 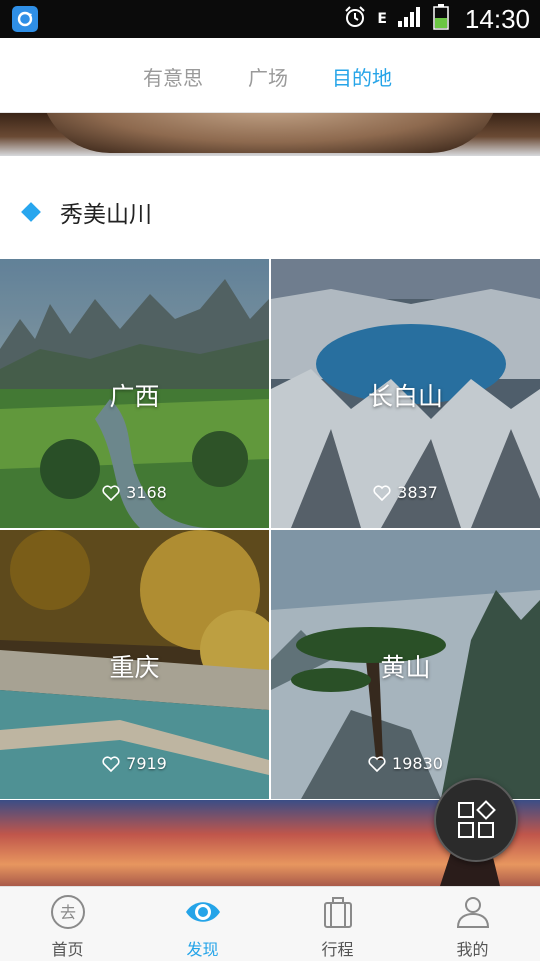 What do you see at coordinates (31, 212) in the screenshot?
I see `diamond-icon` at bounding box center [31, 212].